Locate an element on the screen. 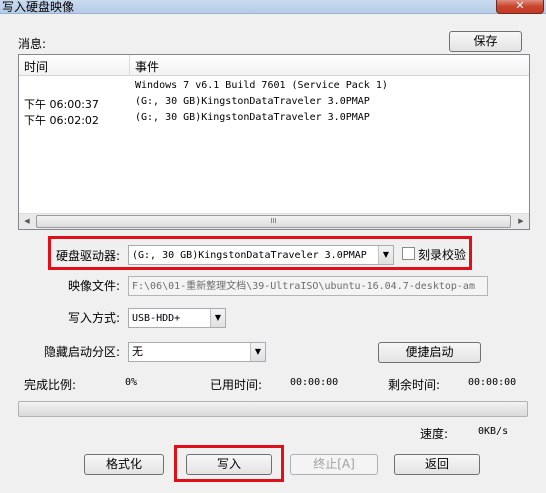 This screenshot has width=546, height=493. write-mode-value: USB-HDD+ is located at coordinates (156, 318).